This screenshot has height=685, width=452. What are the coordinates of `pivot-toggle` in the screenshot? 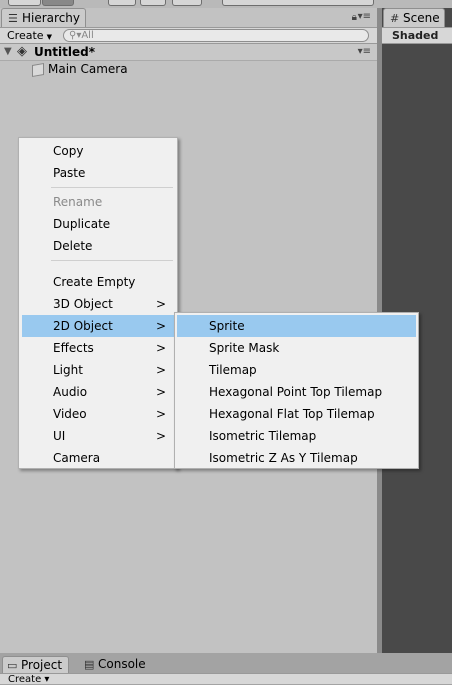 It's located at (298, 3).